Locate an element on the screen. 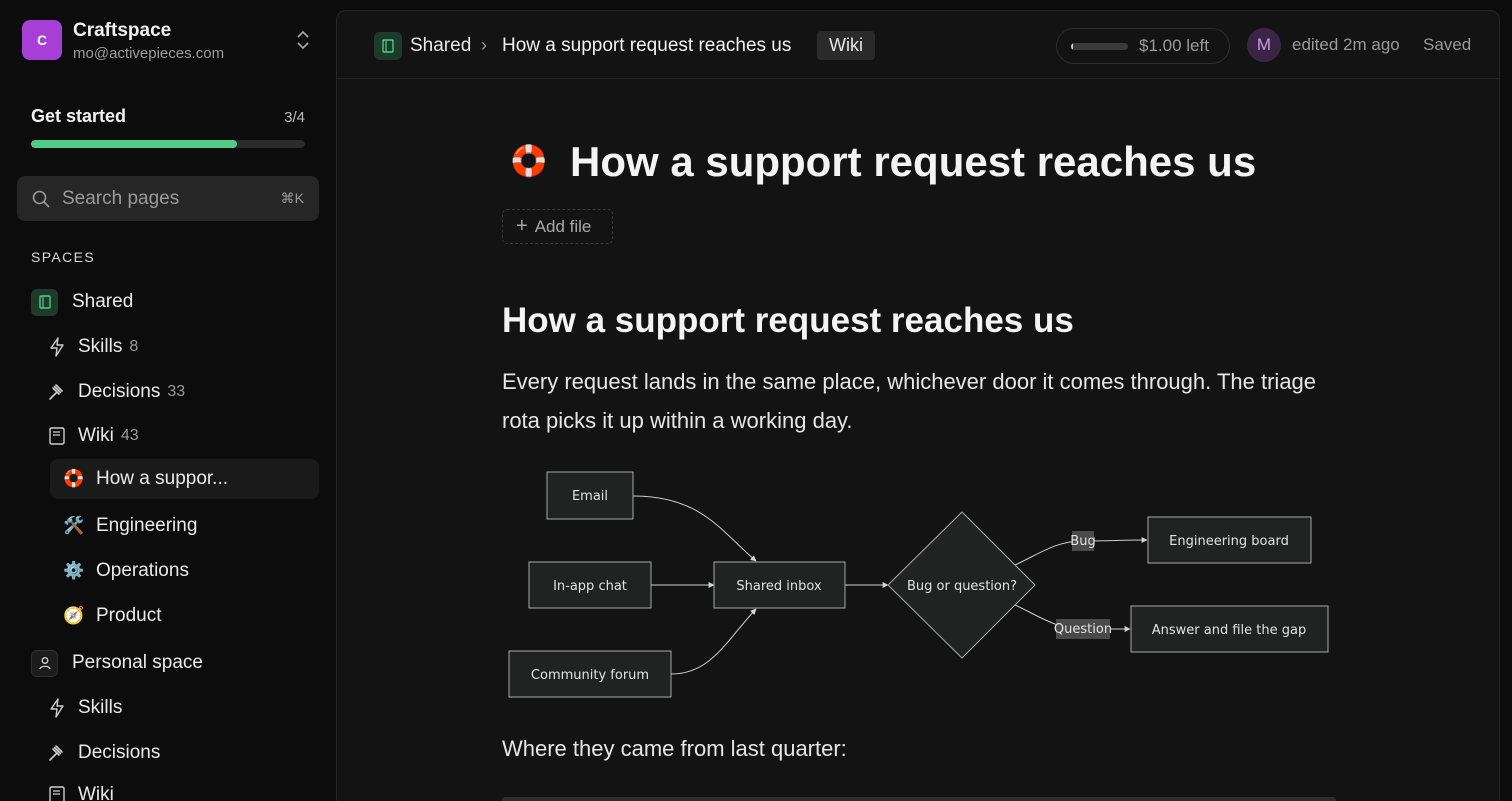 The height and width of the screenshot is (801, 1512). workspace-email: mo@activepieces.com is located at coordinates (149, 53).